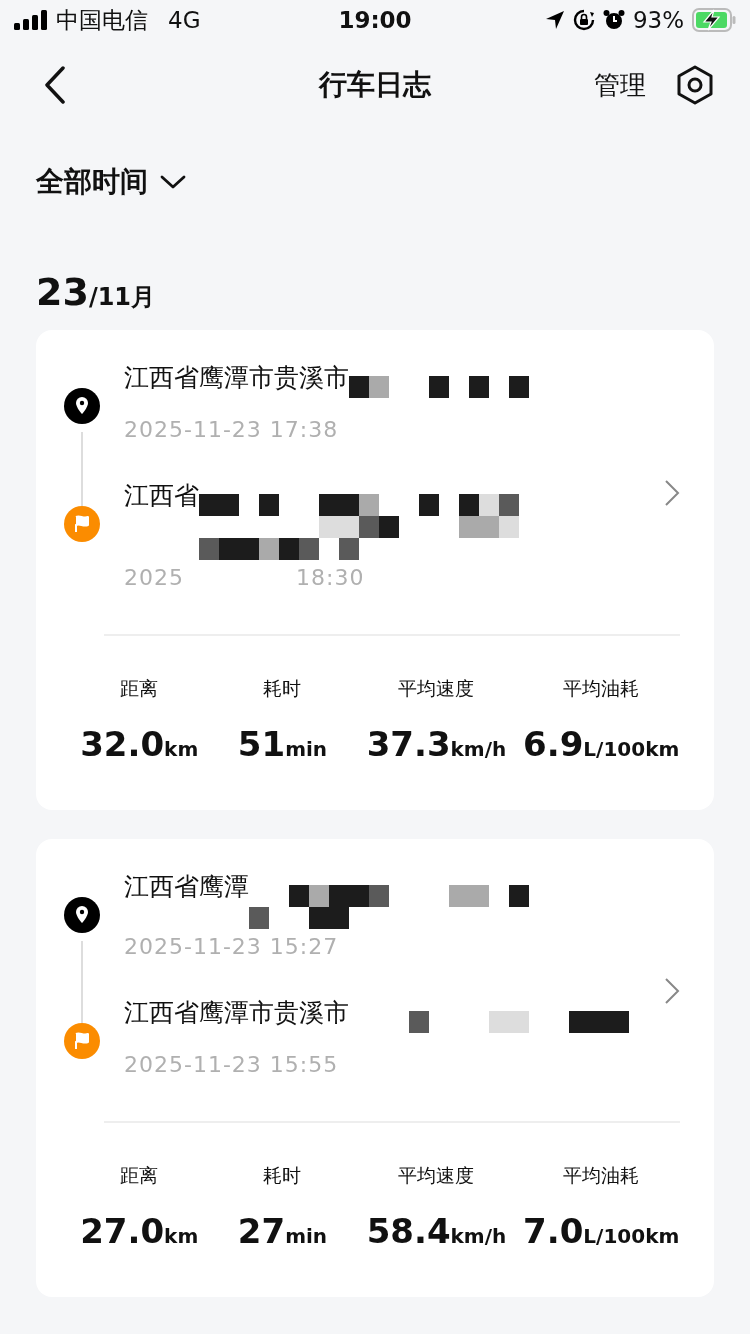 The height and width of the screenshot is (1334, 750). What do you see at coordinates (553, 1231) in the screenshot?
I see `stat-value: 7.0` at bounding box center [553, 1231].